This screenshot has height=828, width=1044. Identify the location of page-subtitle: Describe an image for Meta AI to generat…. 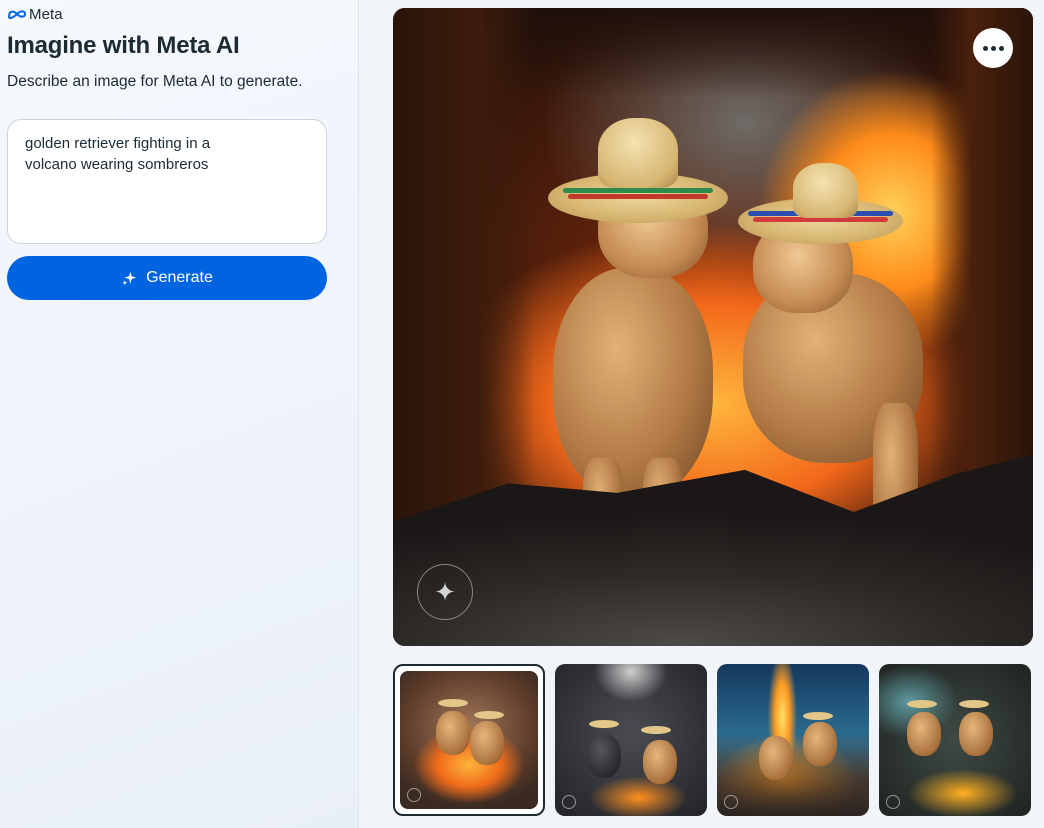
(155, 81).